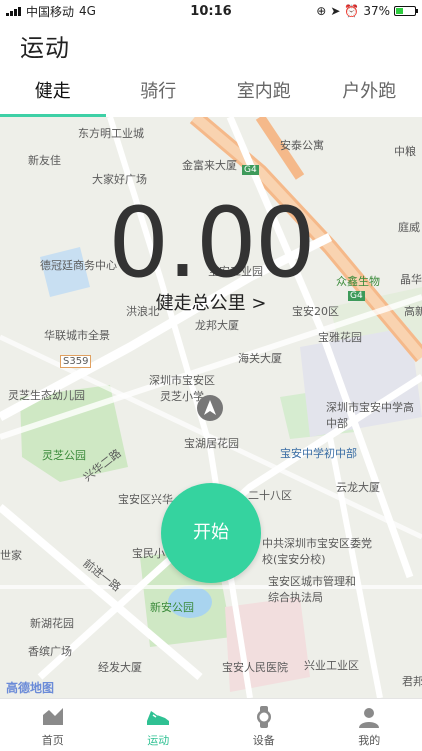 This screenshot has height=751, width=422. What do you see at coordinates (75, 361) in the screenshot?
I see `highway-badge: S359` at bounding box center [75, 361].